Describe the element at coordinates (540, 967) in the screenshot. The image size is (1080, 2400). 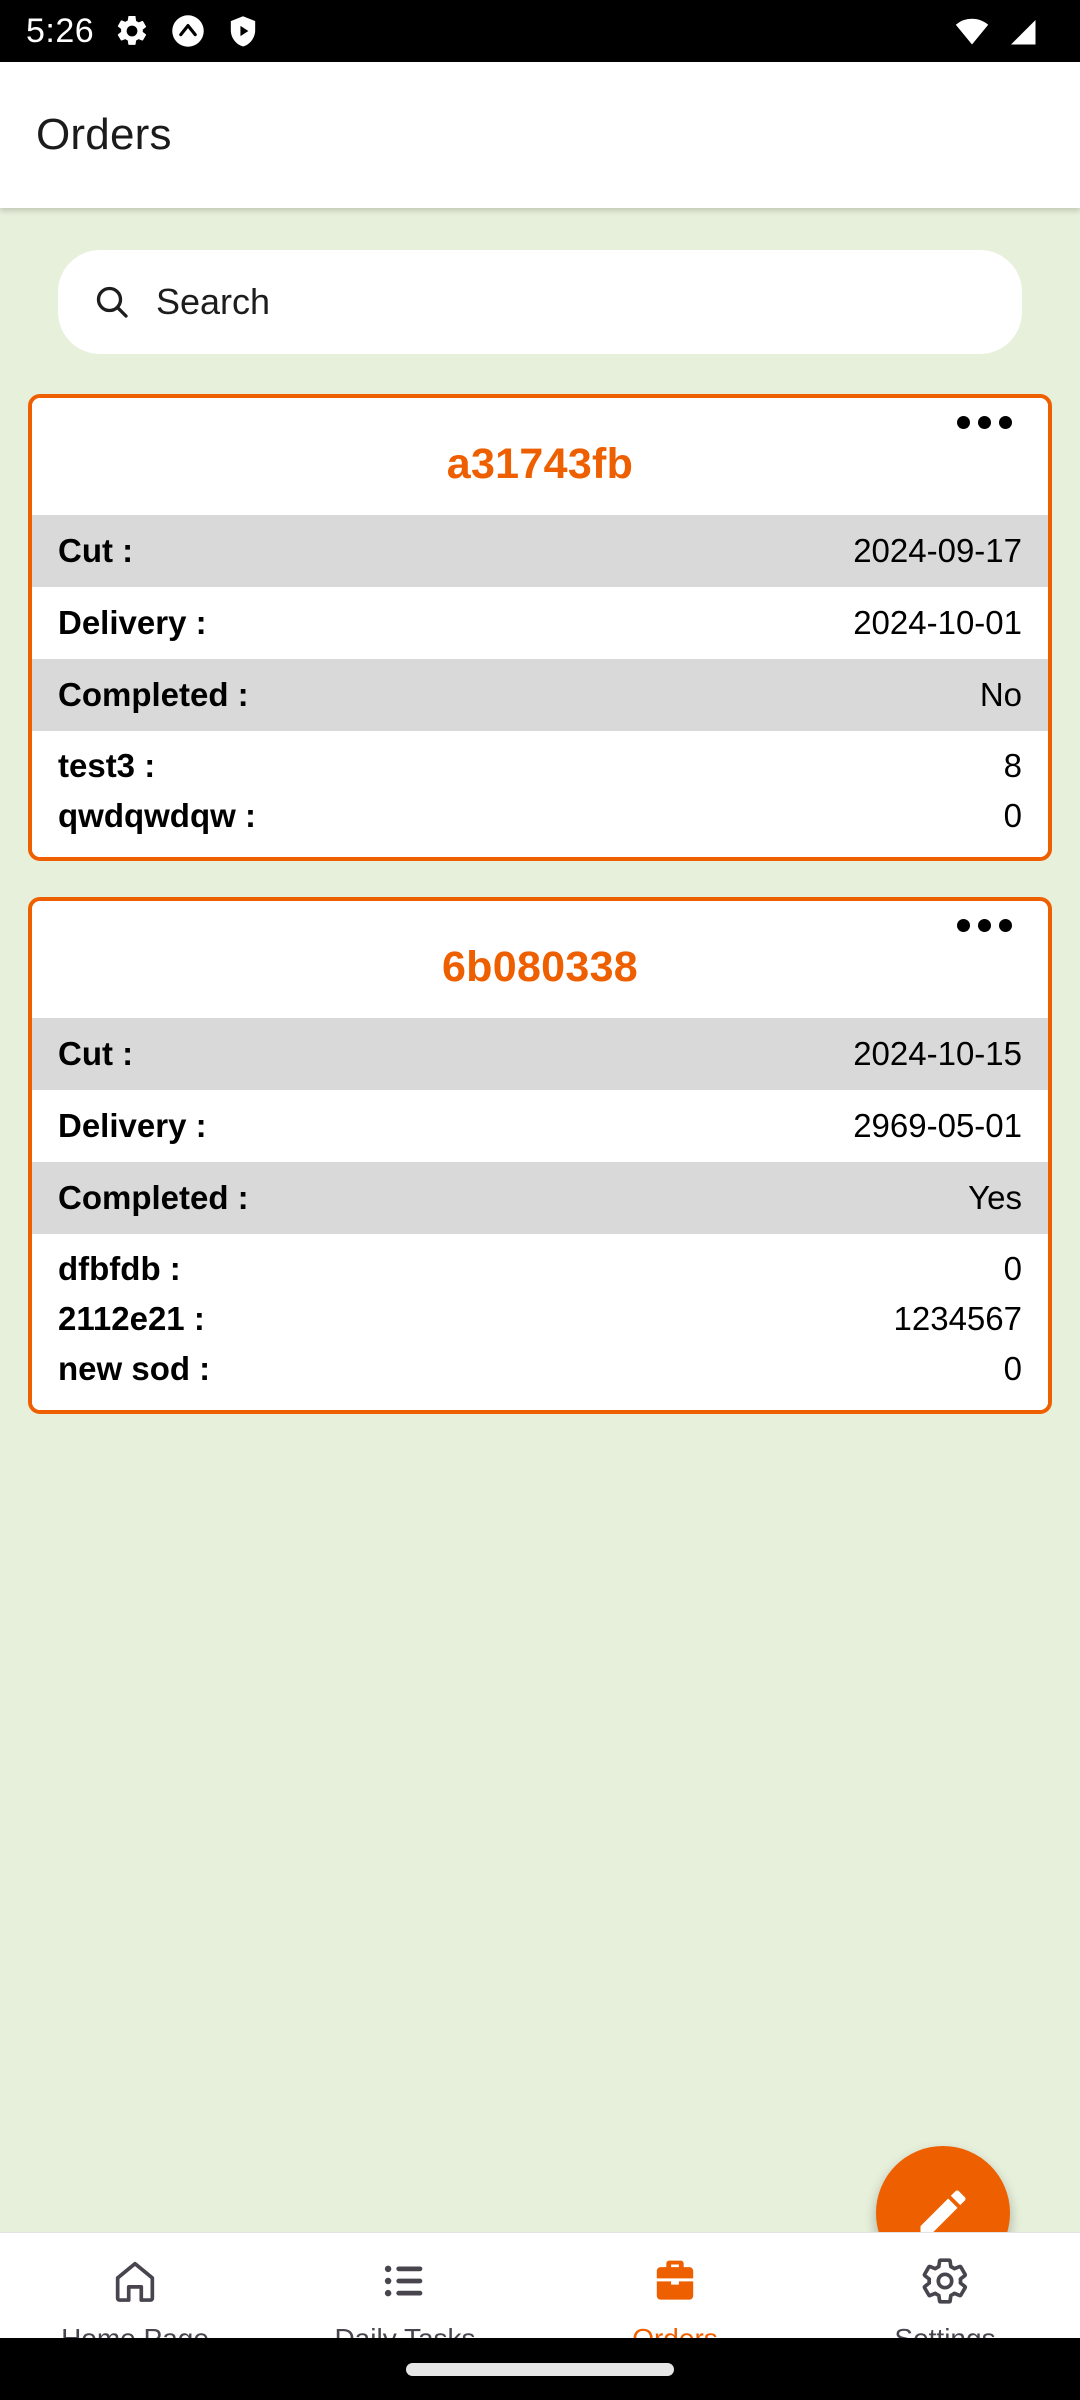
I see `order-title: 6b080338` at that location.